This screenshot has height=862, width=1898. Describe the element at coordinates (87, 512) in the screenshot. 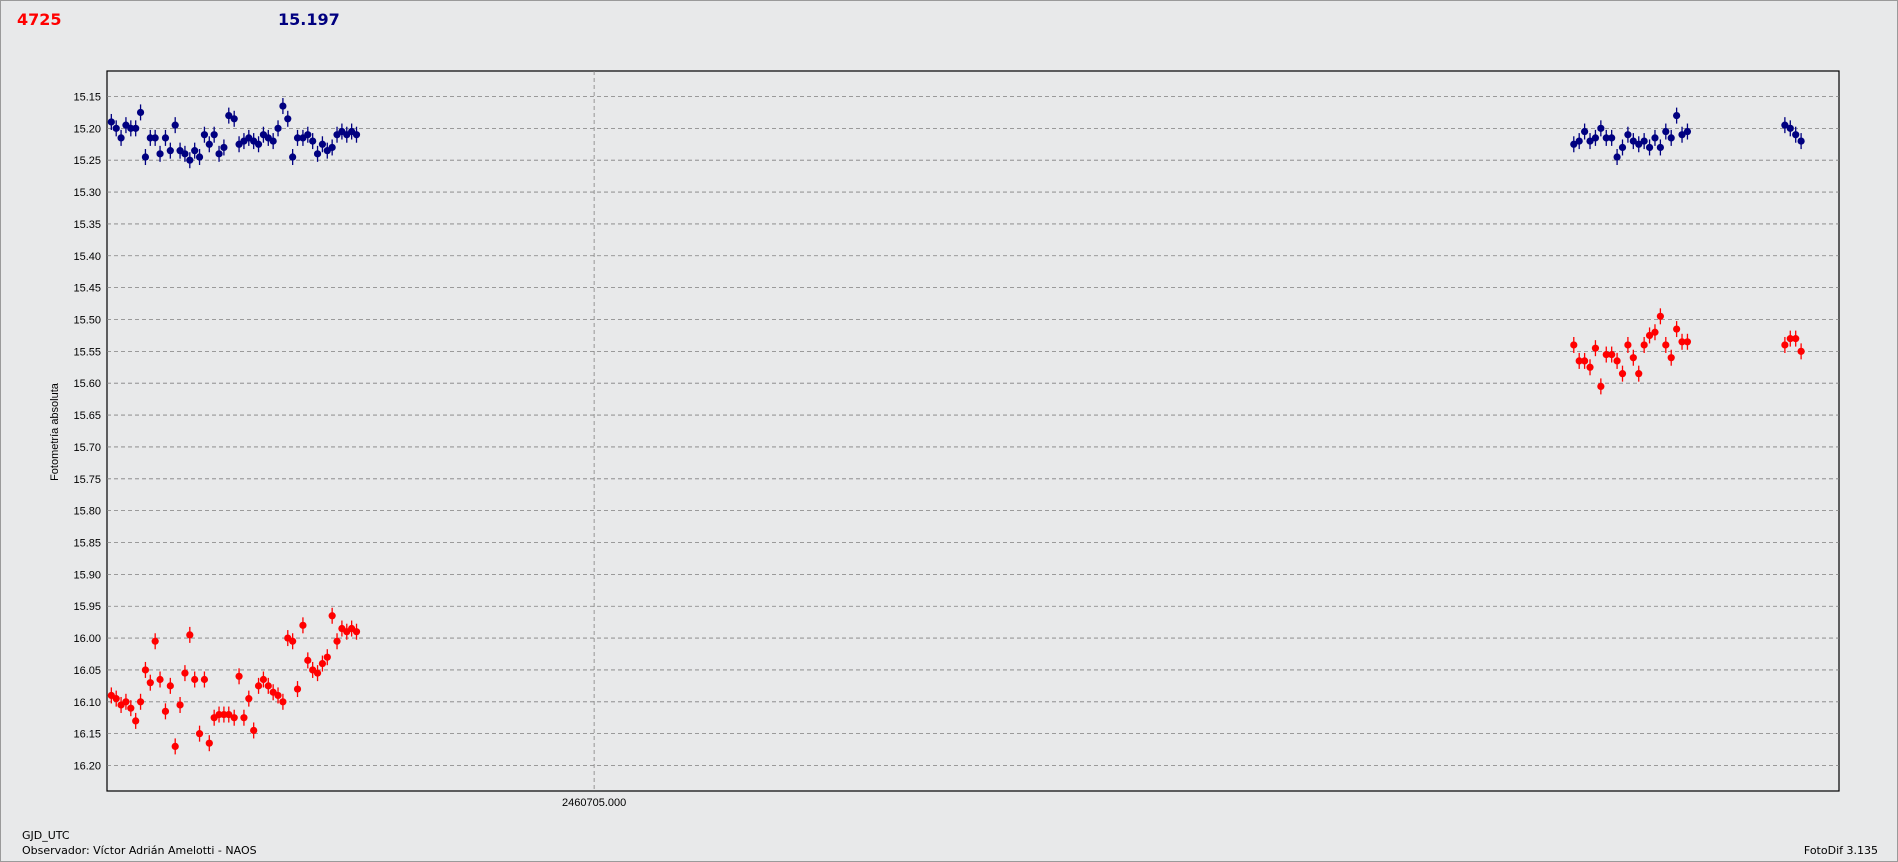

I see `y-tick-label: 15.80` at that location.